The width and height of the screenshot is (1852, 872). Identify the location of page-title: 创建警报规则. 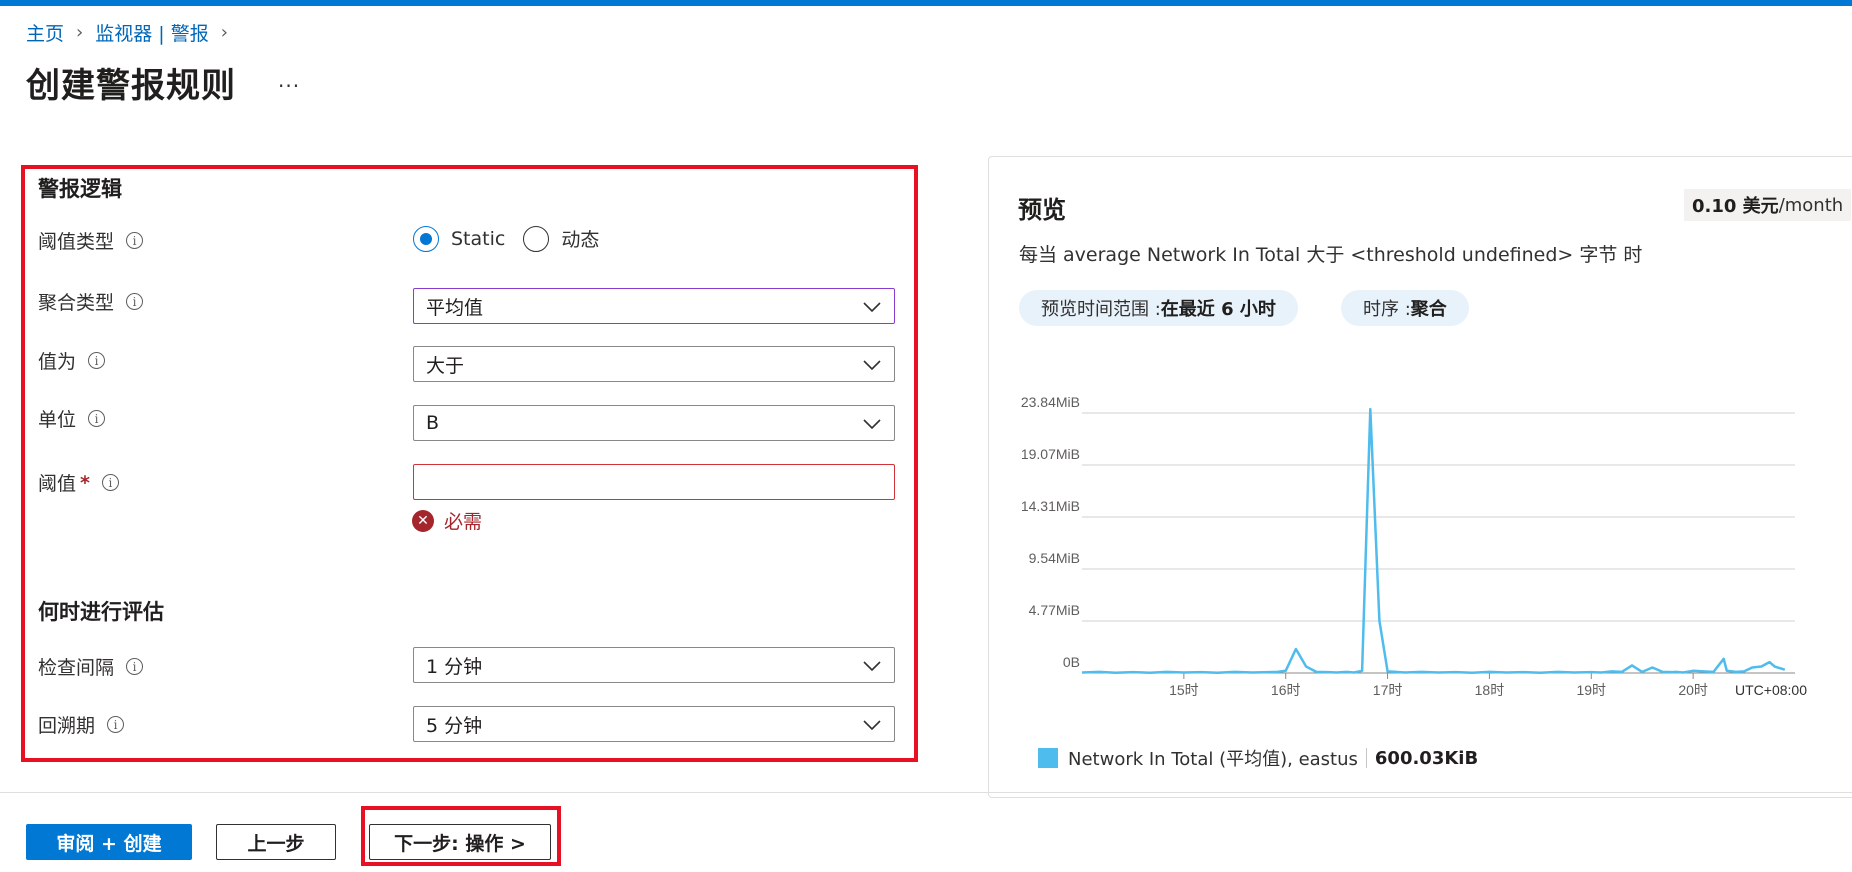
(131, 86).